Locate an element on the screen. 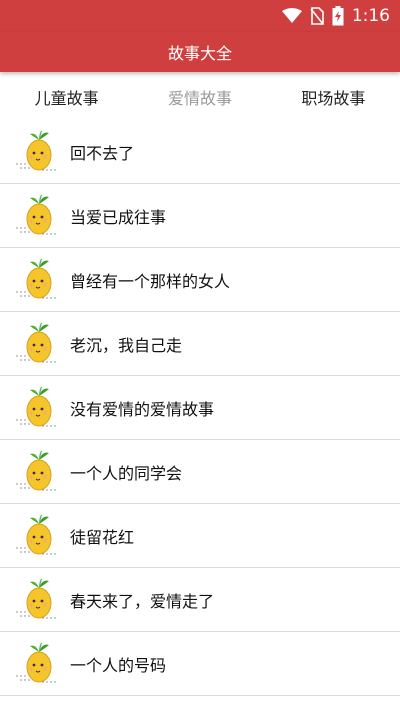 Image resolution: width=400 pixels, height=711 pixels. battery-charging-icon is located at coordinates (338, 16).